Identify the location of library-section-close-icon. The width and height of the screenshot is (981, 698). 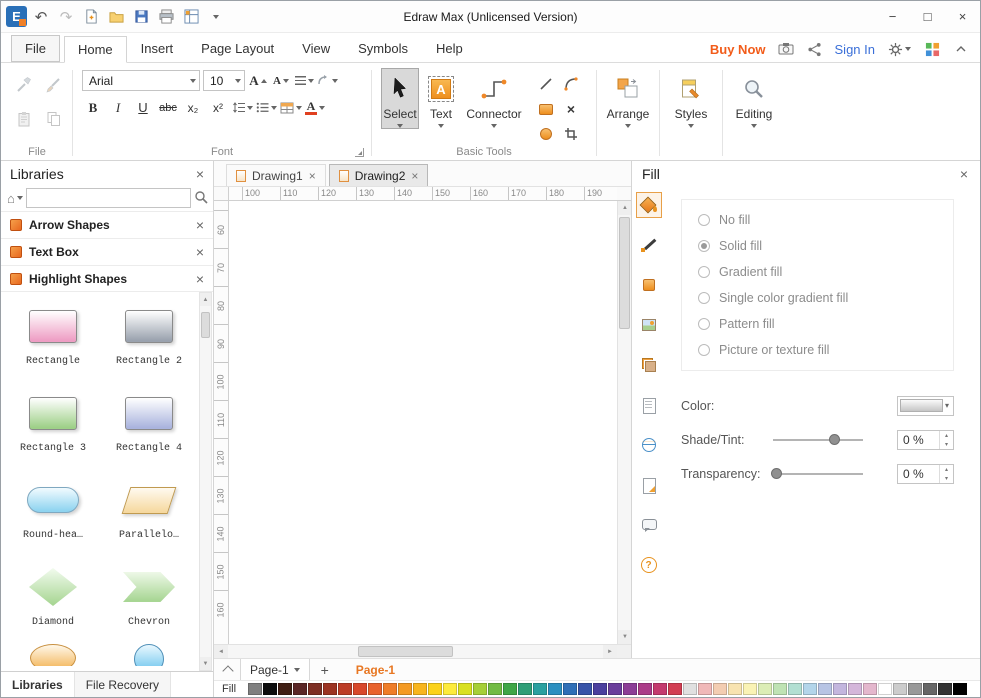
(200, 279).